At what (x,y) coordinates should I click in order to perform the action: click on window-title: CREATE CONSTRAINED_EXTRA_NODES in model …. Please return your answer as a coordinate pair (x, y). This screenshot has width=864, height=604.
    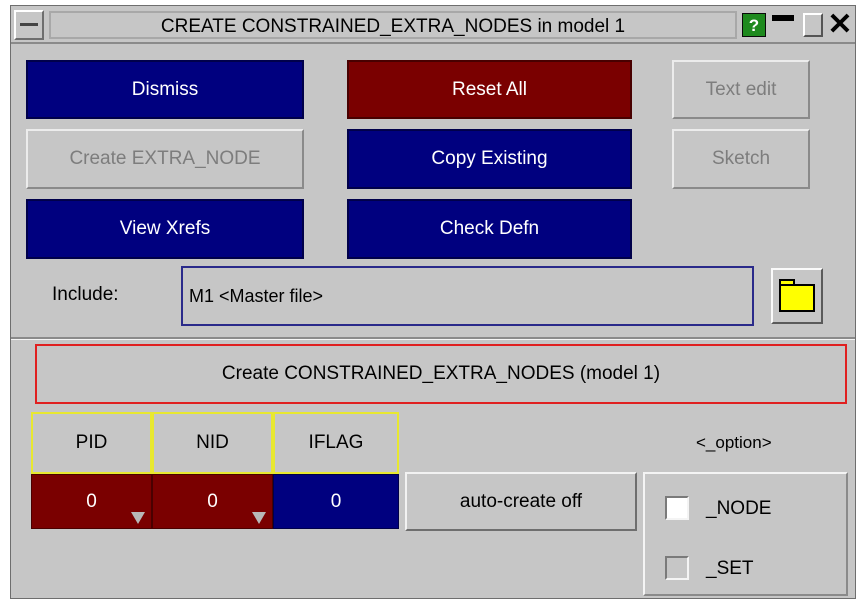
    Looking at the image, I should click on (393, 25).